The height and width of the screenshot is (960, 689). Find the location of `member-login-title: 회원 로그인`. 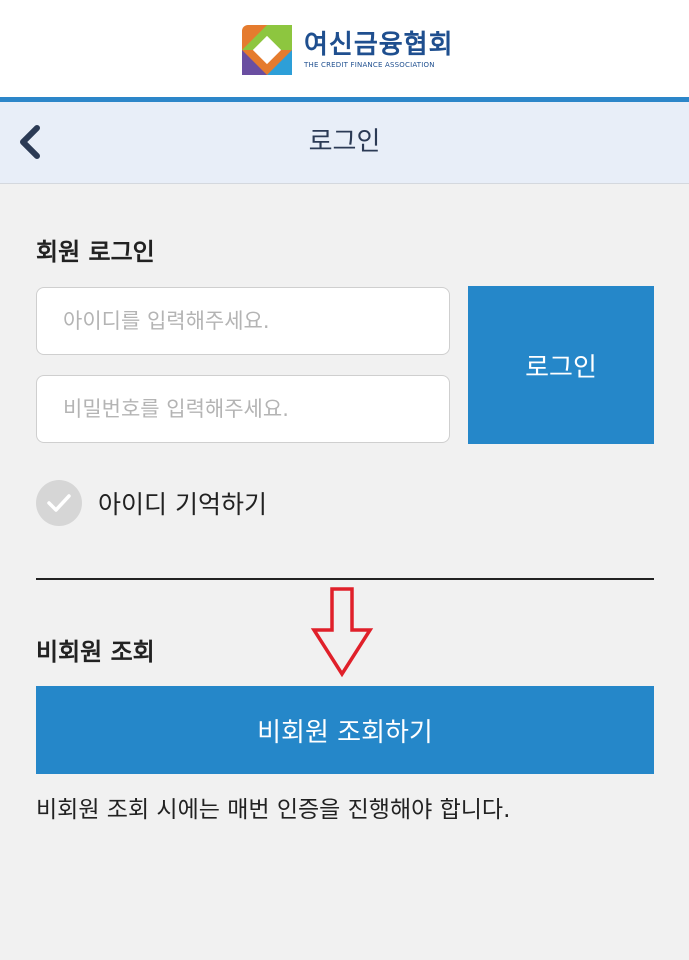

member-login-title: 회원 로그인 is located at coordinates (95, 252).